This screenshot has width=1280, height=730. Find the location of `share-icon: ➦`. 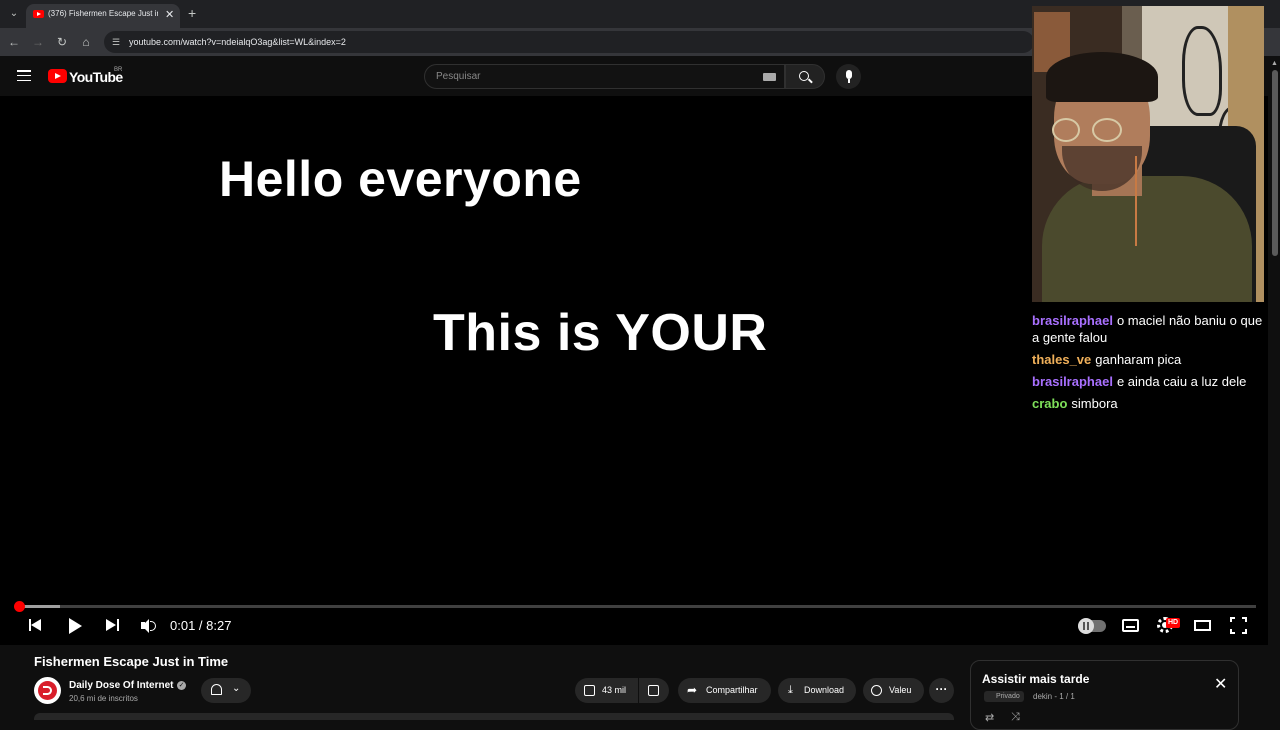

share-icon: ➦ is located at coordinates (692, 690).